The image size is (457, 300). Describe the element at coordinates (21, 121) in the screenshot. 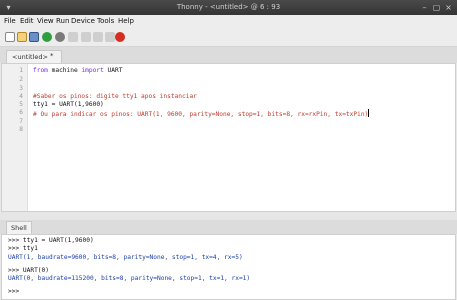

I see `line-number: 7` at that location.